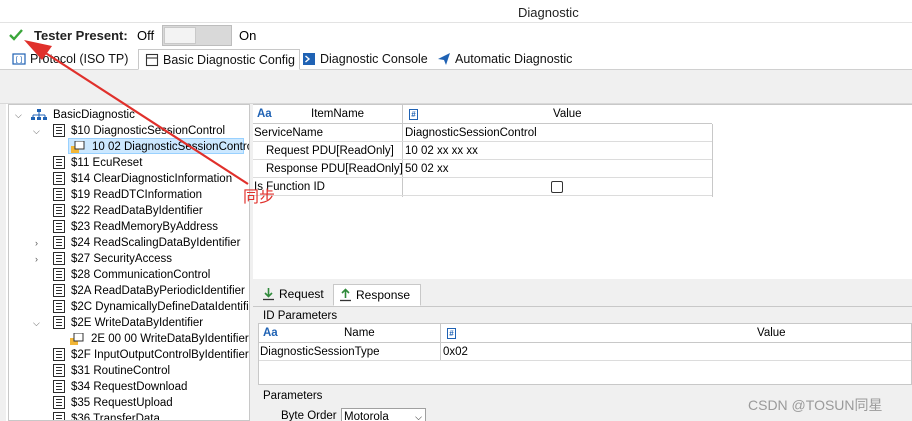 This screenshot has width=912, height=421. Describe the element at coordinates (456, 87) in the screenshot. I see `toolbar` at that location.